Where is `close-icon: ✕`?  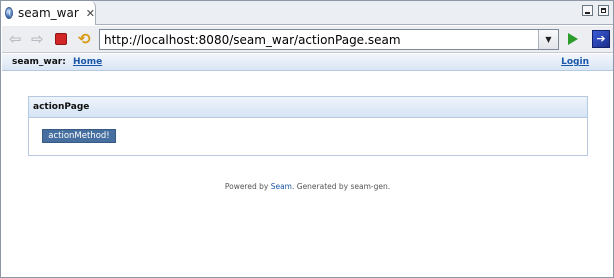 close-icon: ✕ is located at coordinates (90, 13).